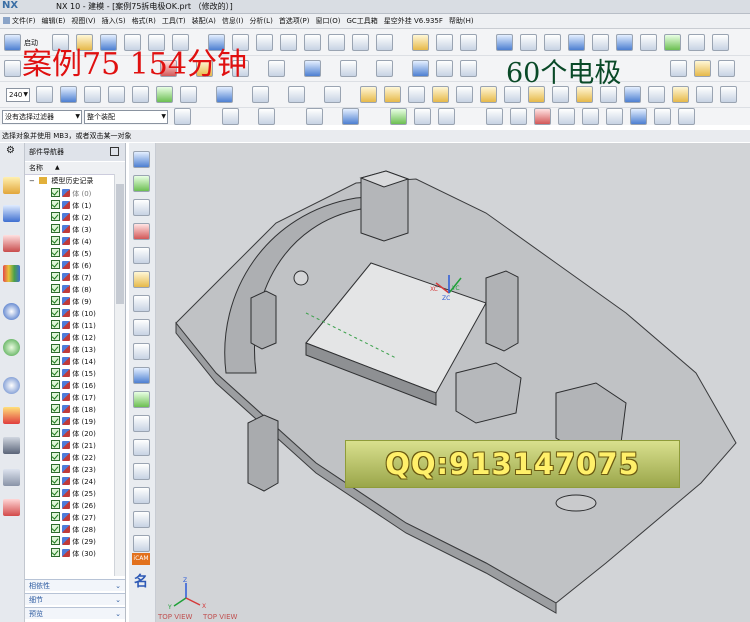 This screenshot has height=622, width=750. I want to click on print-icon, so click(11, 507).